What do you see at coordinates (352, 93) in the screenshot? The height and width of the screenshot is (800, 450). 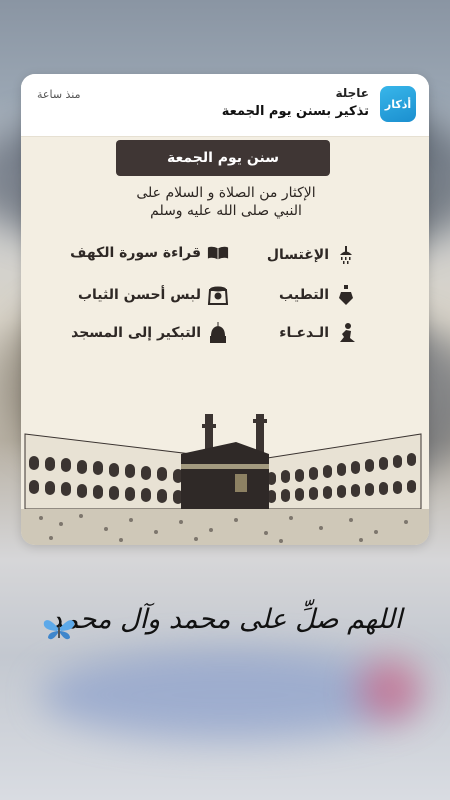 I see `app-name: عاجلة` at bounding box center [352, 93].